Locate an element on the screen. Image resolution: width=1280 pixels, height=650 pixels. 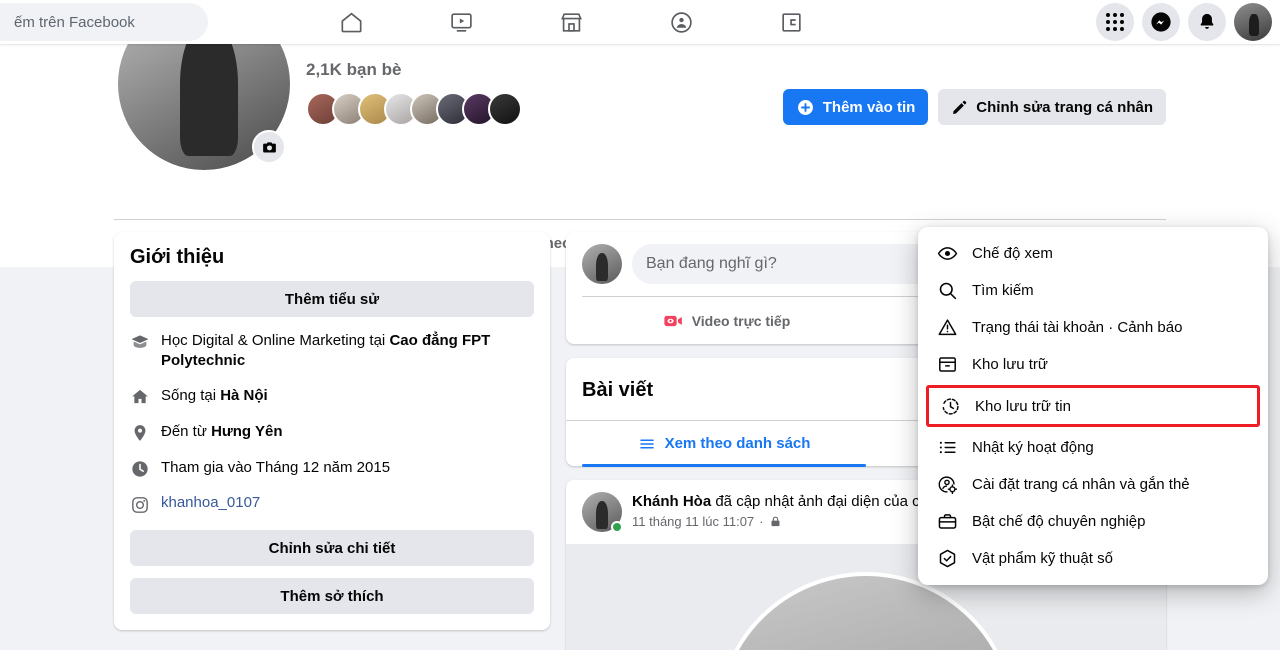
eye-icon is located at coordinates (947, 254).